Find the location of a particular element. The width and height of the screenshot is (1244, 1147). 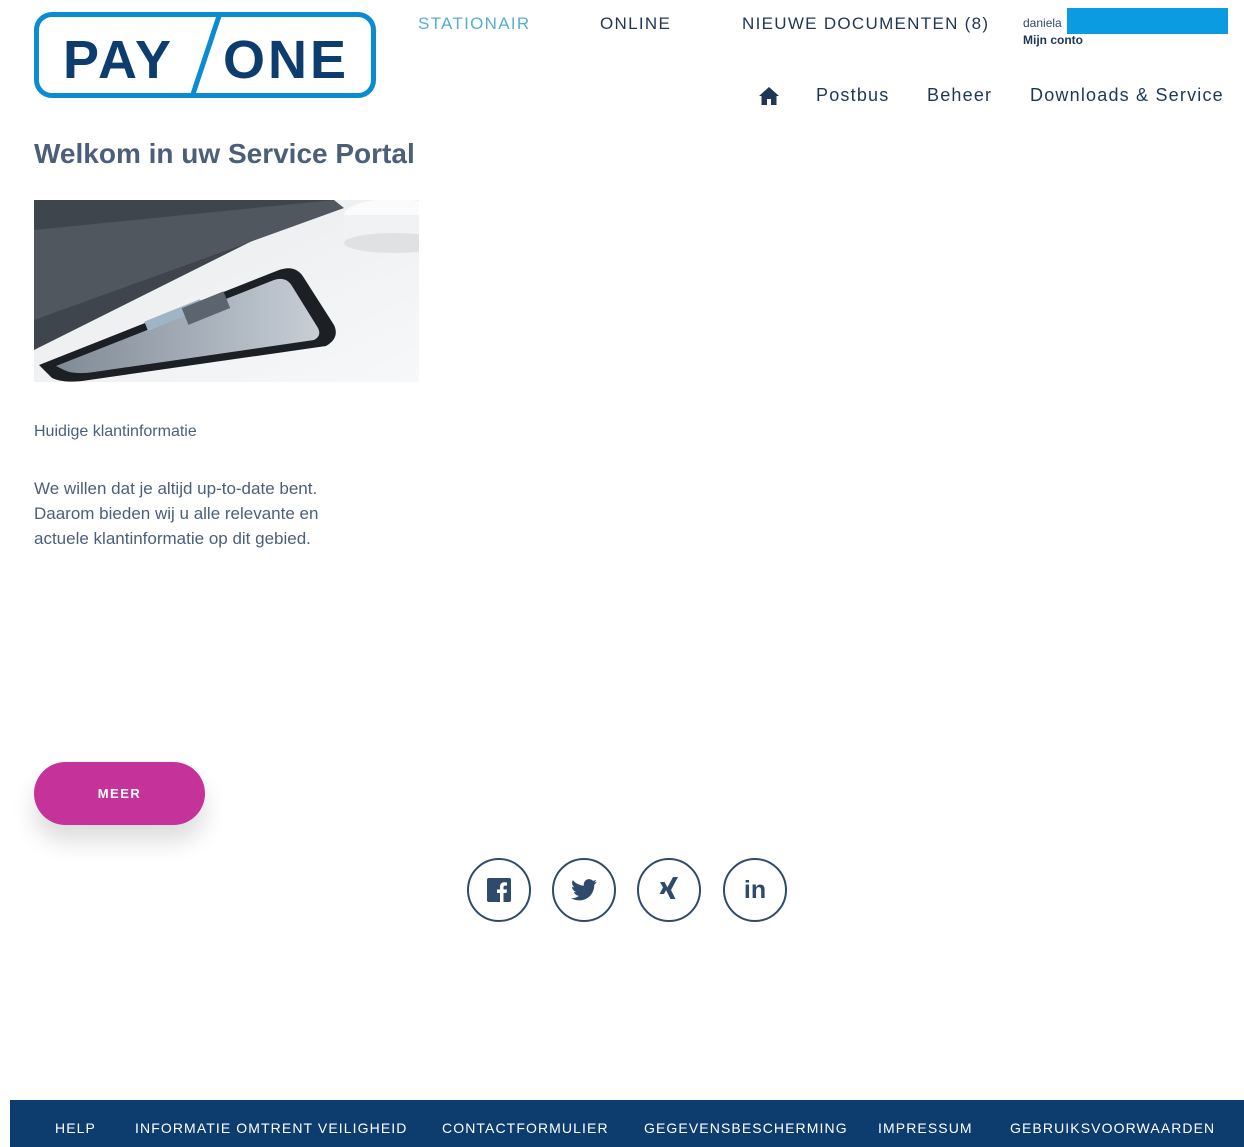

logo-text-left: PAY is located at coordinates (118, 60).